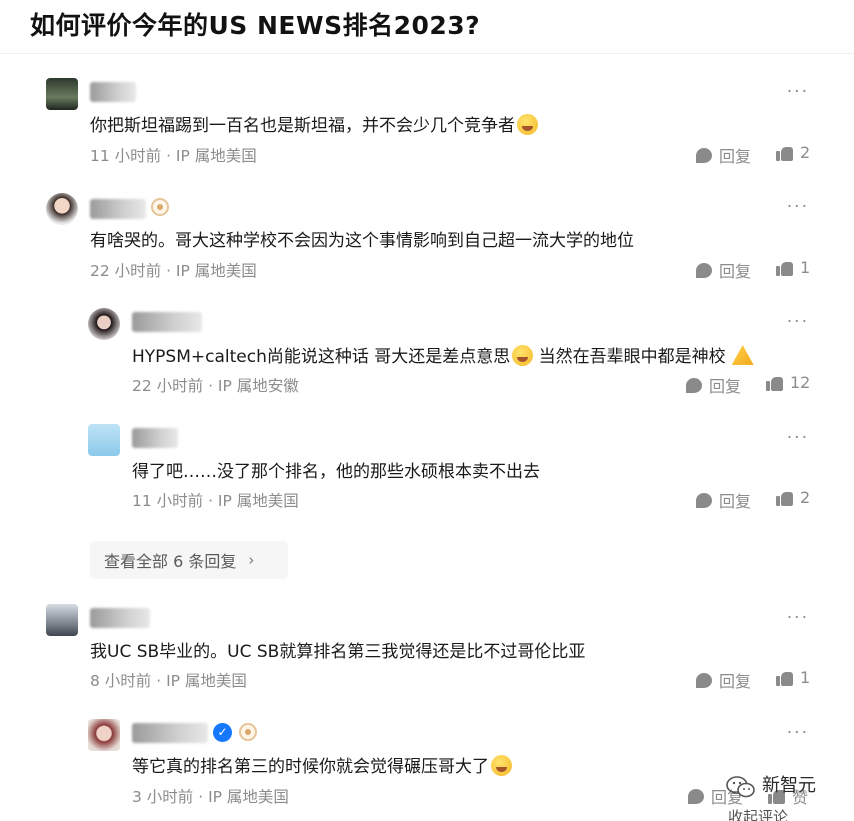  I want to click on comment-text-body: HYPSM+caltech尚能说这种话 哥大还是差点意思, so click(321, 357).